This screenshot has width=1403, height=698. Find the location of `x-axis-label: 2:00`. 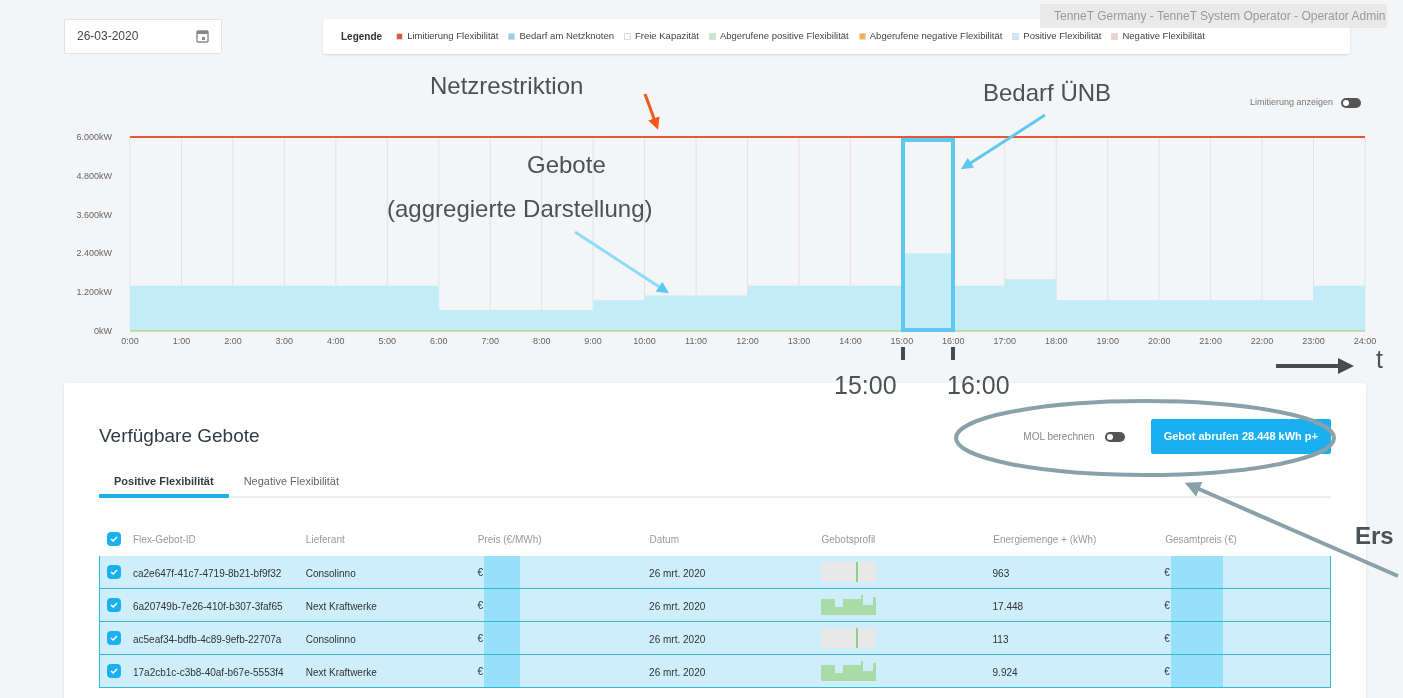

x-axis-label: 2:00 is located at coordinates (233, 341).